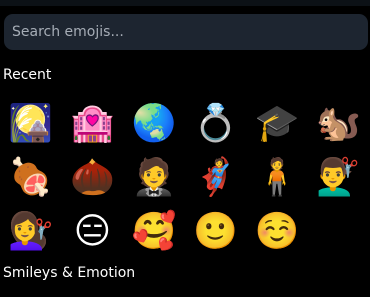 Image resolution: width=370 pixels, height=297 pixels. I want to click on search-box, so click(186, 32).